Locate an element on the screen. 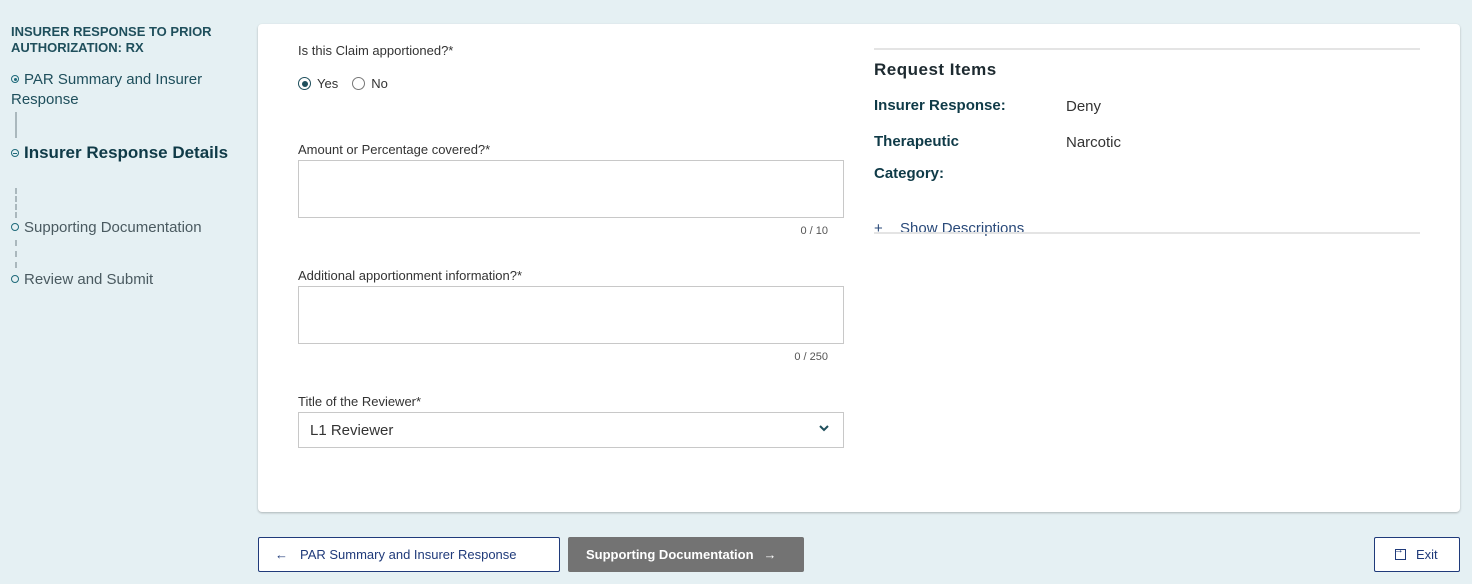  step-review-submit: Review and Submit is located at coordinates (126, 280).